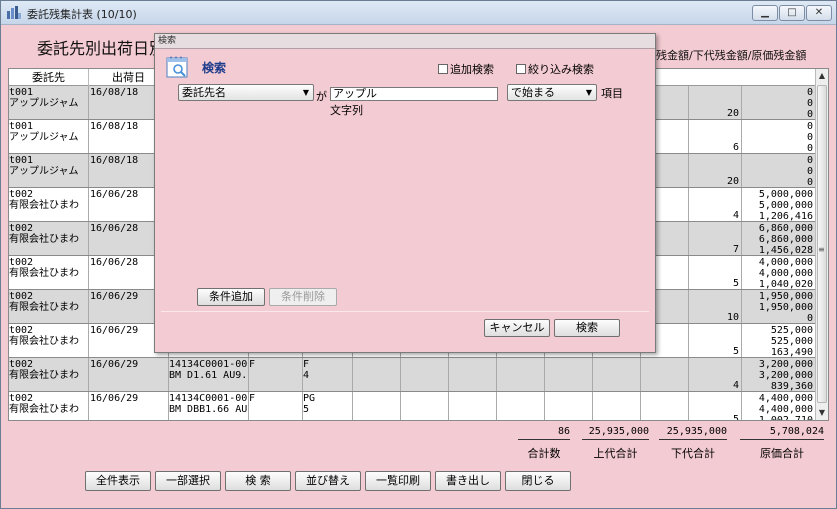  Describe the element at coordinates (693, 433) in the screenshot. I see `total-lower-price: 25,935,000` at that location.